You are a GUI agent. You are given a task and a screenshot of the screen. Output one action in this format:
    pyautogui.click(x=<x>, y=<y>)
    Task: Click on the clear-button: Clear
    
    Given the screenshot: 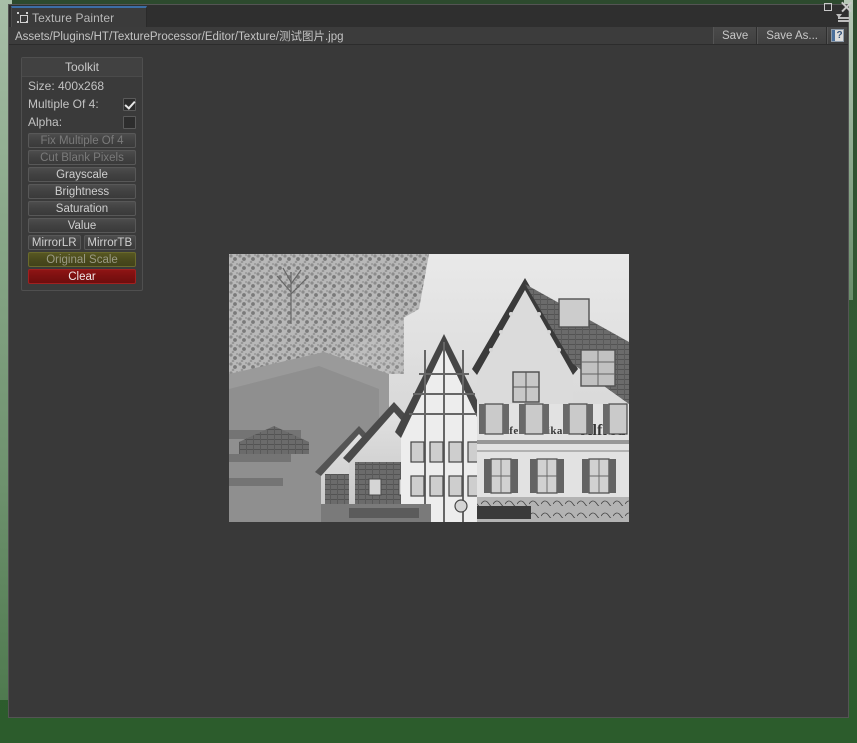 What is the action you would take?
    pyautogui.click(x=82, y=276)
    